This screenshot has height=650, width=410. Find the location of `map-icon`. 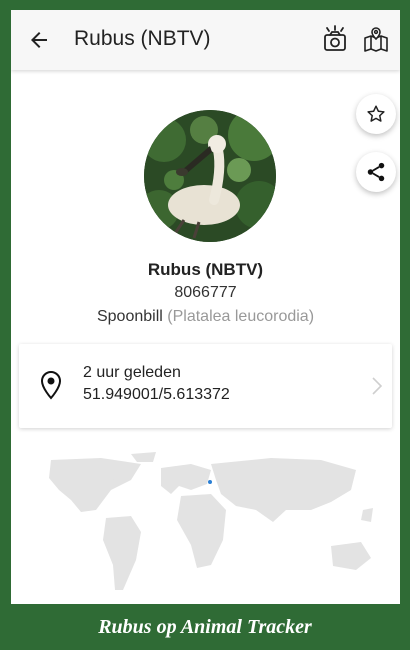

map-icon is located at coordinates (376, 40).